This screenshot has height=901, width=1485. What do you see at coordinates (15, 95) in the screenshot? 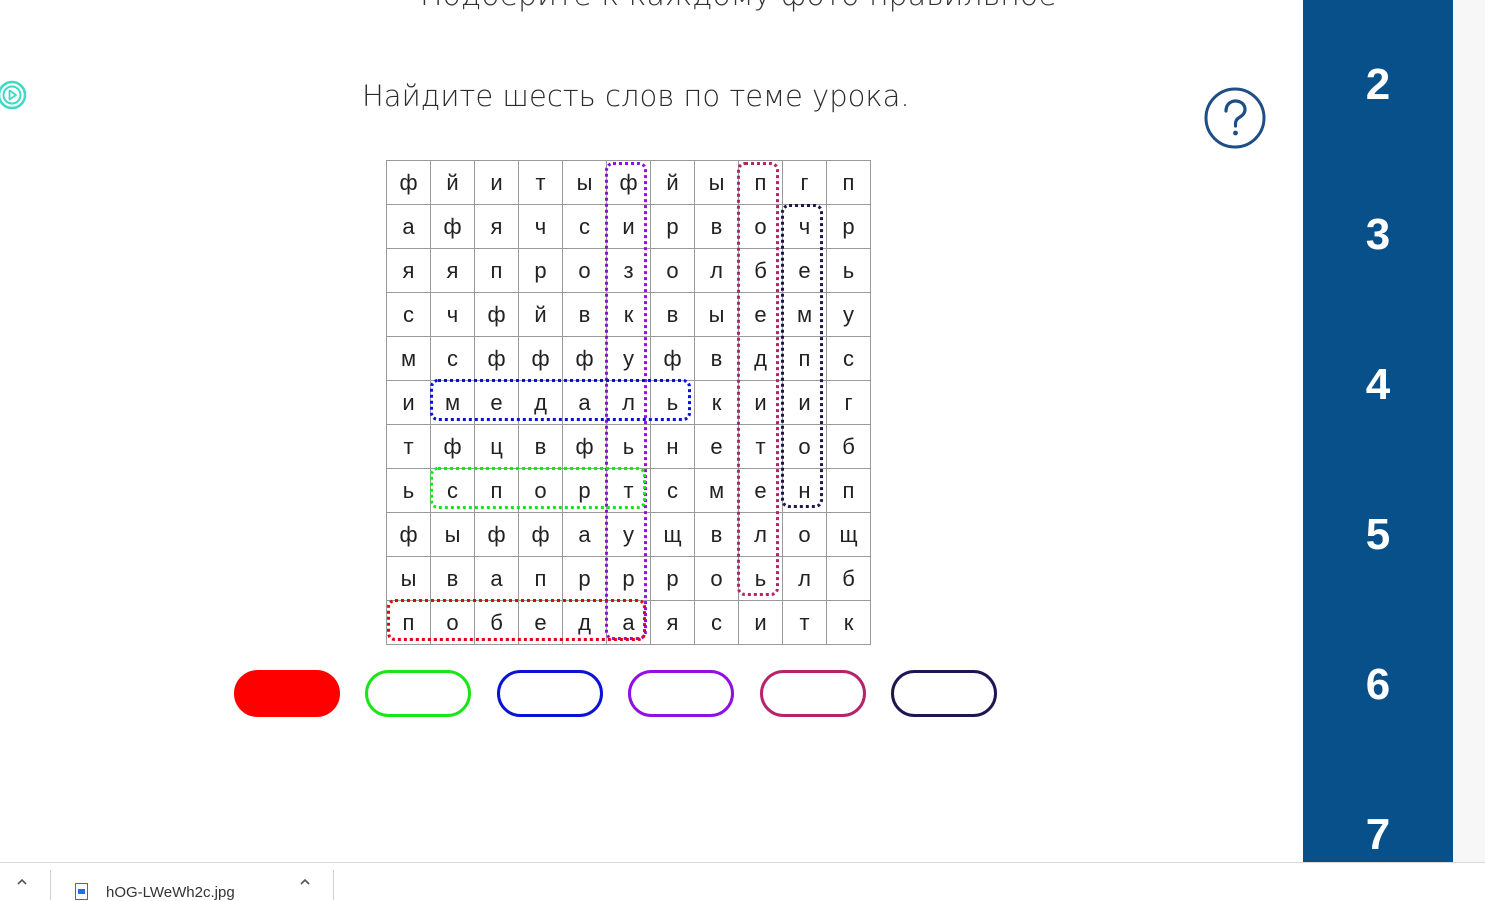
I see `play-icon` at bounding box center [15, 95].